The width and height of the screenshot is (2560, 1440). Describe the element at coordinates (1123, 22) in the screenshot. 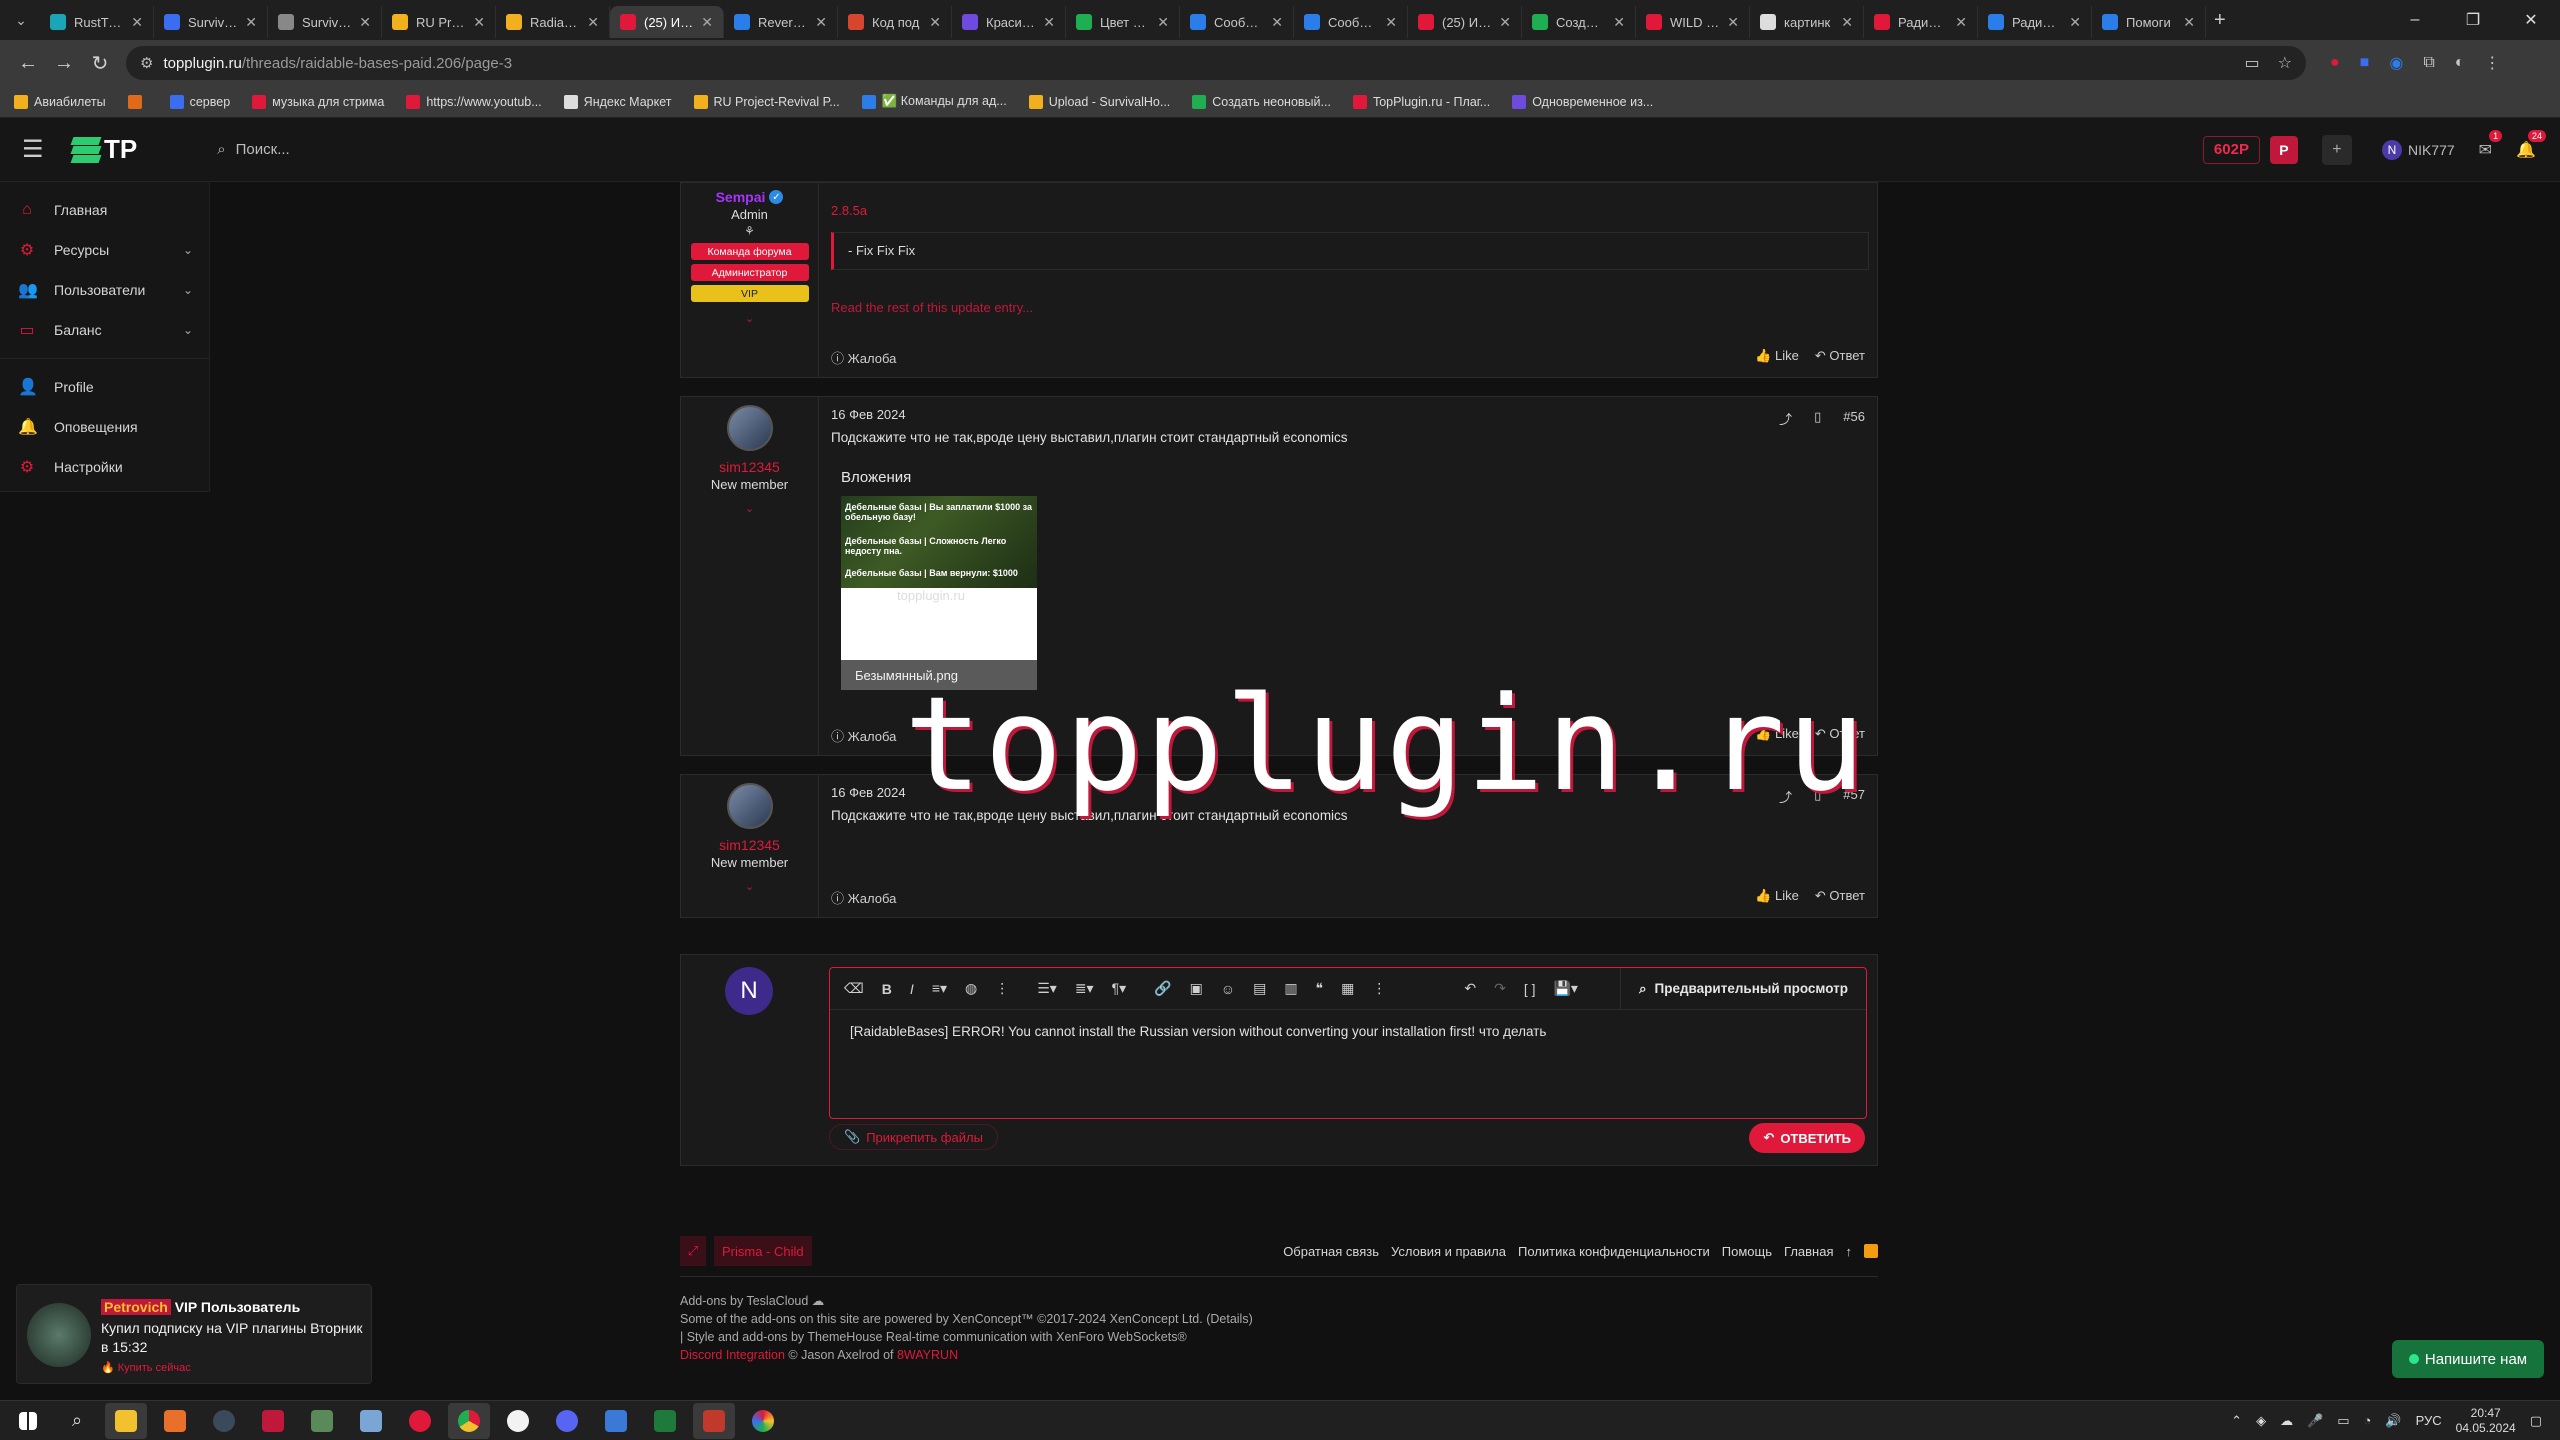

I see `browser-tab: Цвет #20 ✕` at that location.